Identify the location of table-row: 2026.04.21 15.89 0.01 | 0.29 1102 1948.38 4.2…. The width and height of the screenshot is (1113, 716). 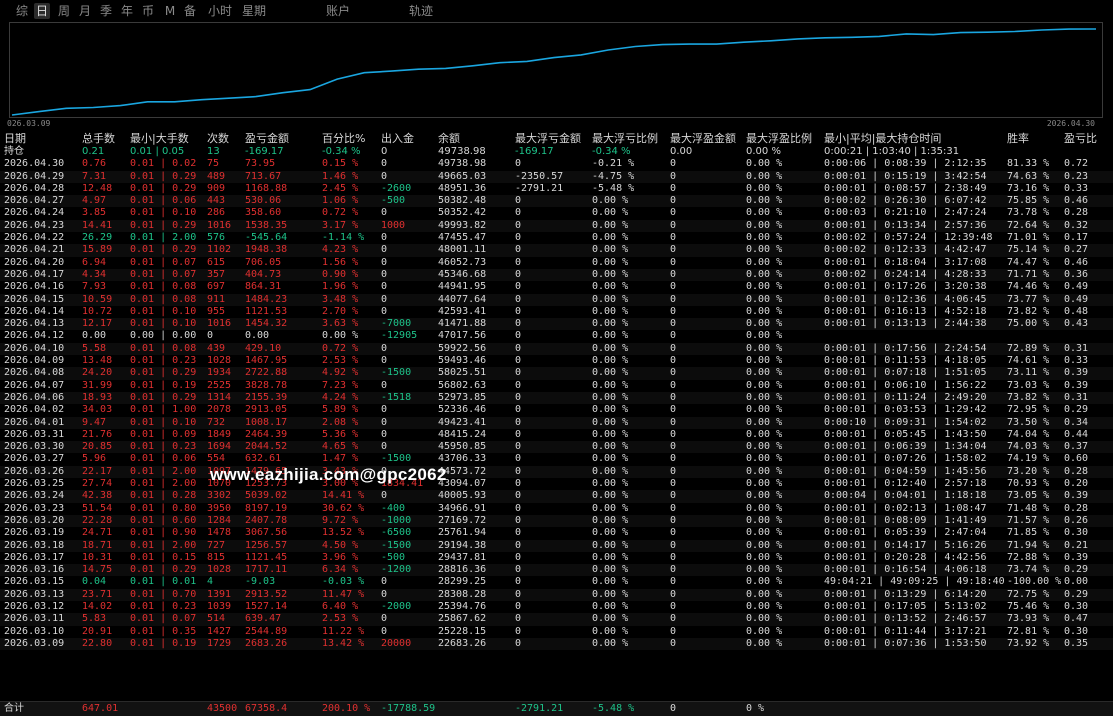
(556, 250).